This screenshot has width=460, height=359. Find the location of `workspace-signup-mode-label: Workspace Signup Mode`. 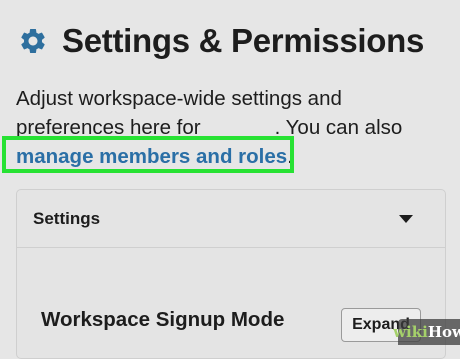

workspace-signup-mode-label: Workspace Signup Mode is located at coordinates (163, 319).